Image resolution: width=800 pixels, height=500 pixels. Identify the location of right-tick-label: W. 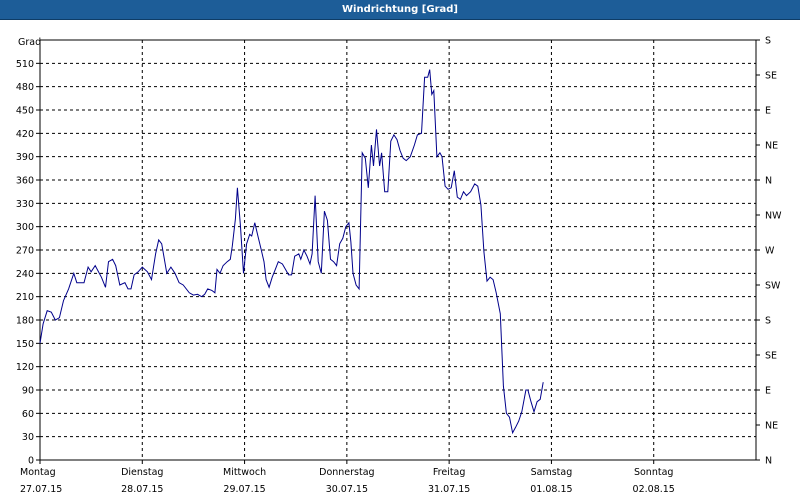
(770, 251).